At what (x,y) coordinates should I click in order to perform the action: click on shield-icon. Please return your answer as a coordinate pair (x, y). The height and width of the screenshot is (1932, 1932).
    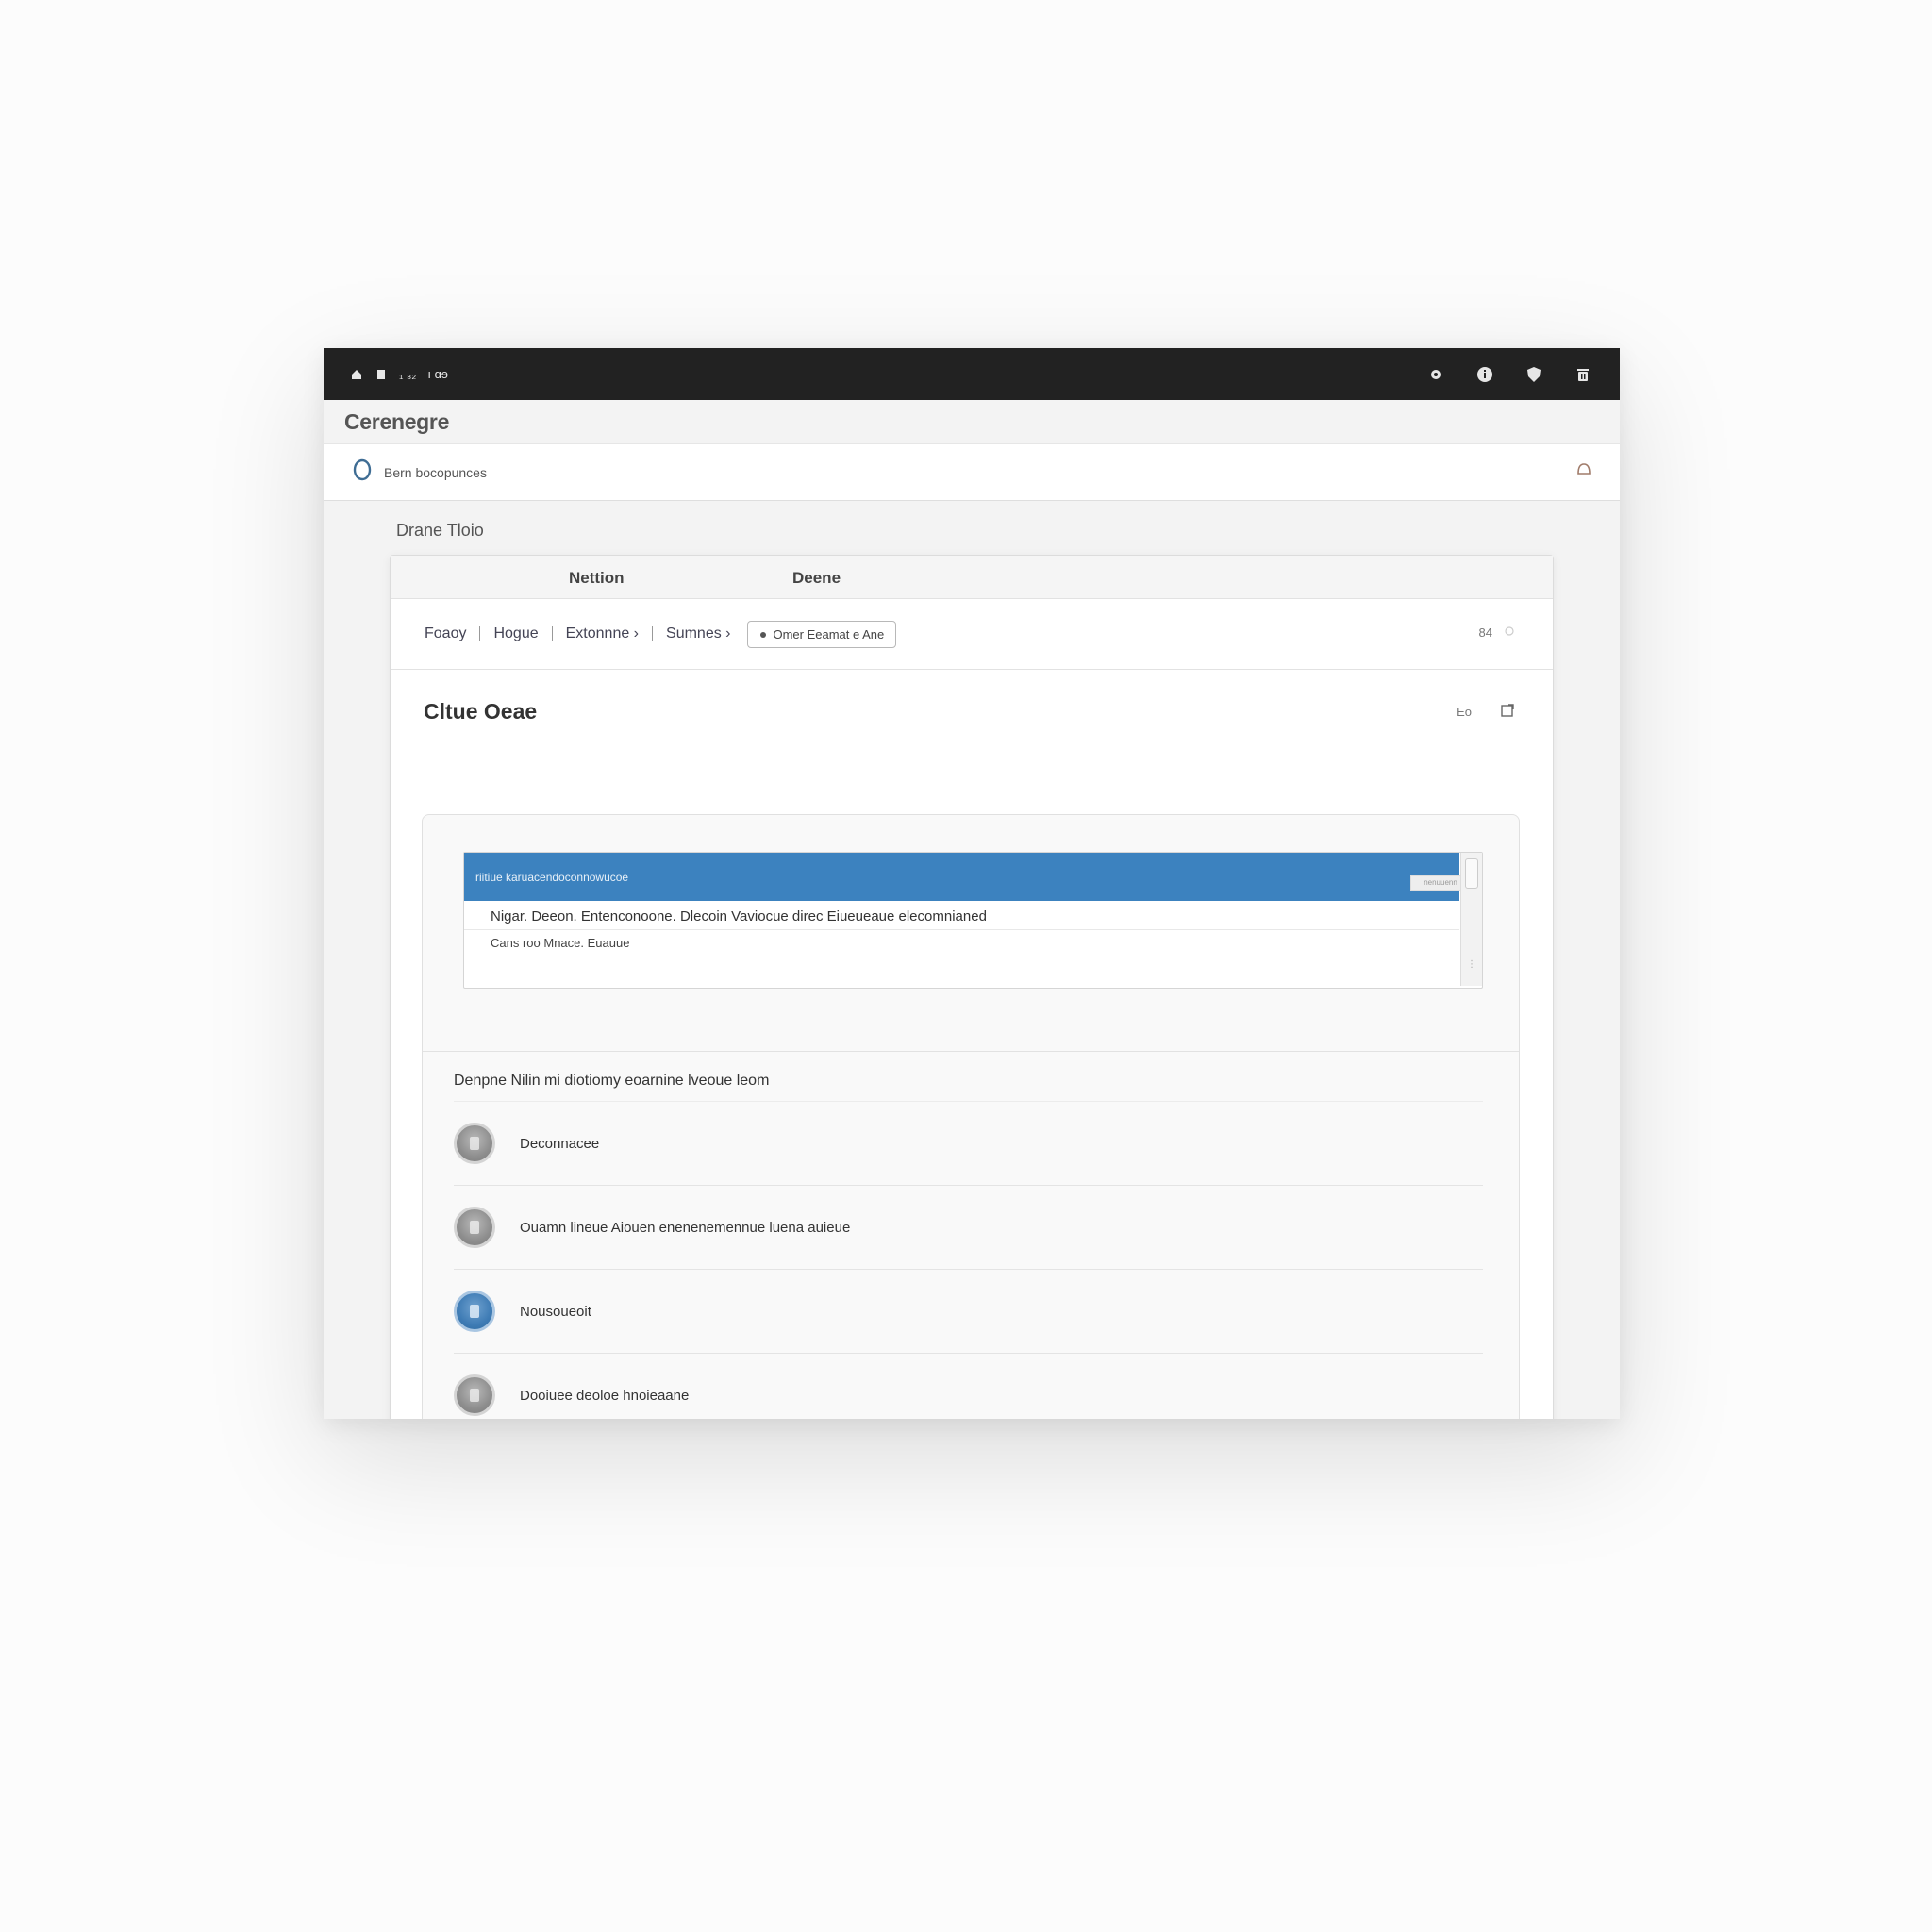
    Looking at the image, I should click on (1534, 374).